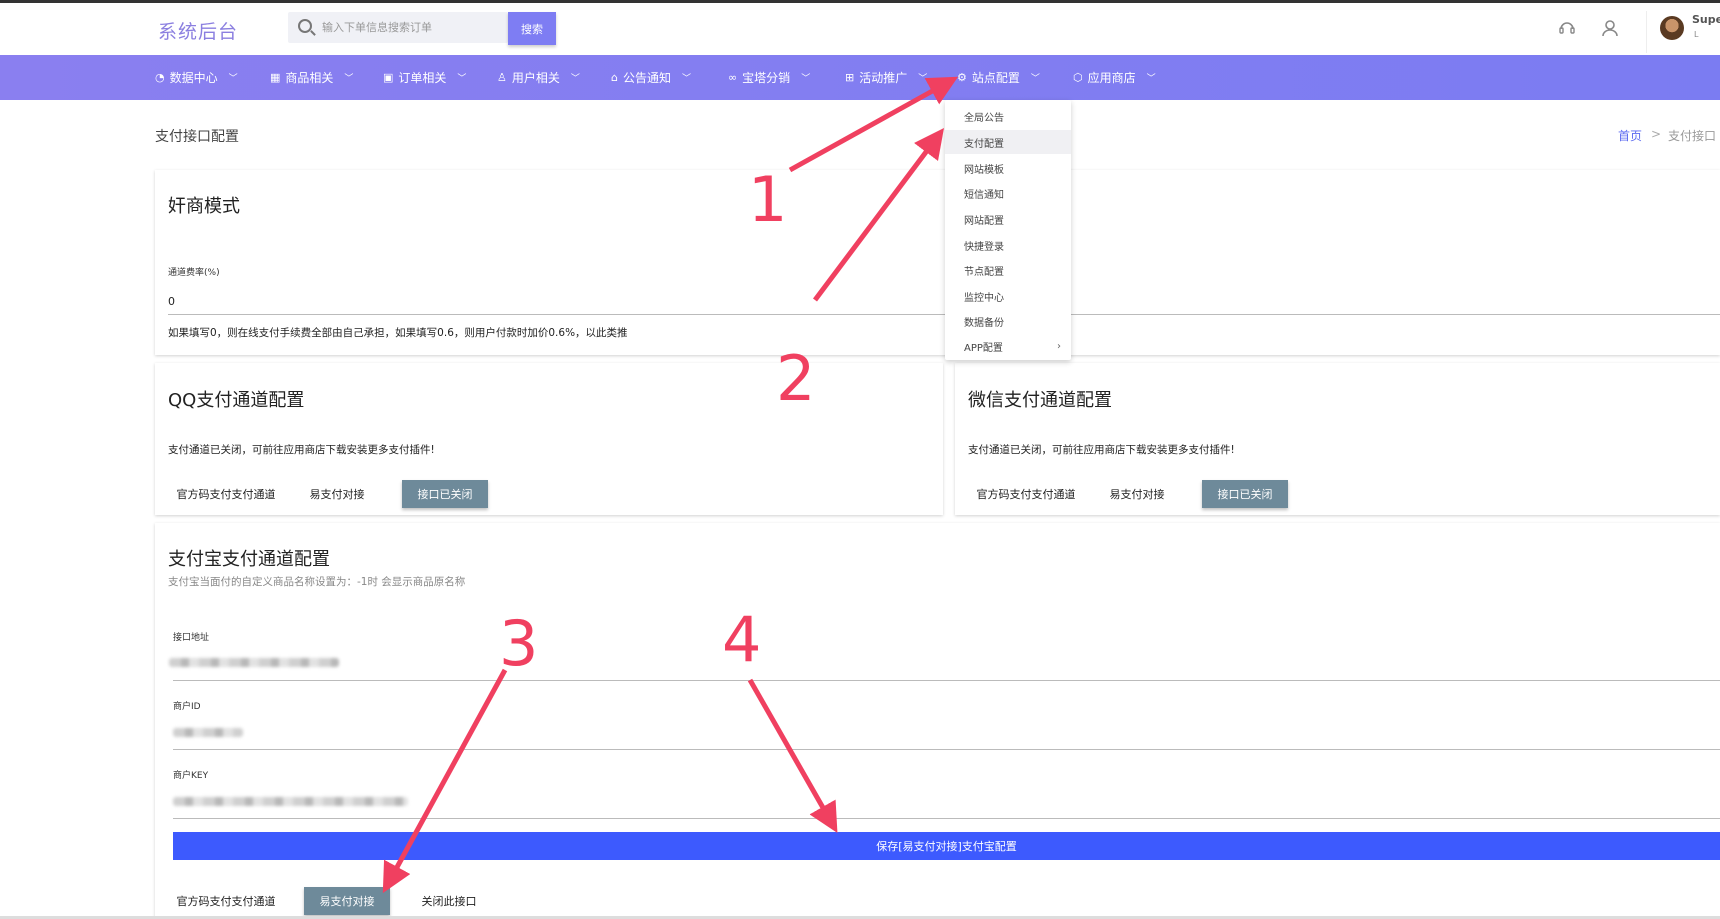 The height and width of the screenshot is (919, 1720). Describe the element at coordinates (614, 77) in the screenshot. I see `notice-icon: ⌂` at that location.